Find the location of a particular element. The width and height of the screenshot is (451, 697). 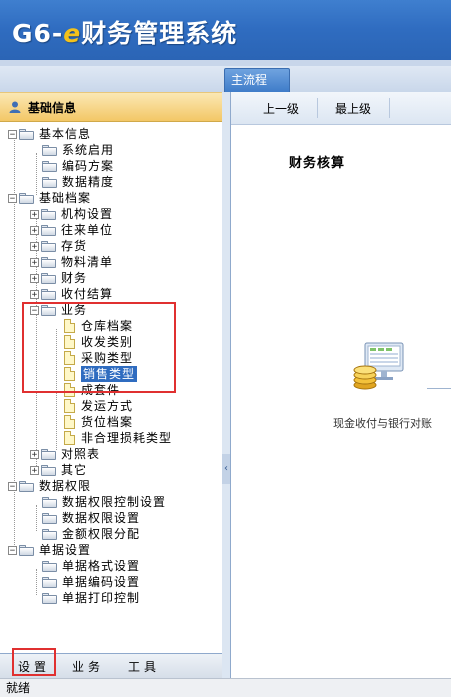

up-one-level-button: 上一级 is located at coordinates (281, 108).